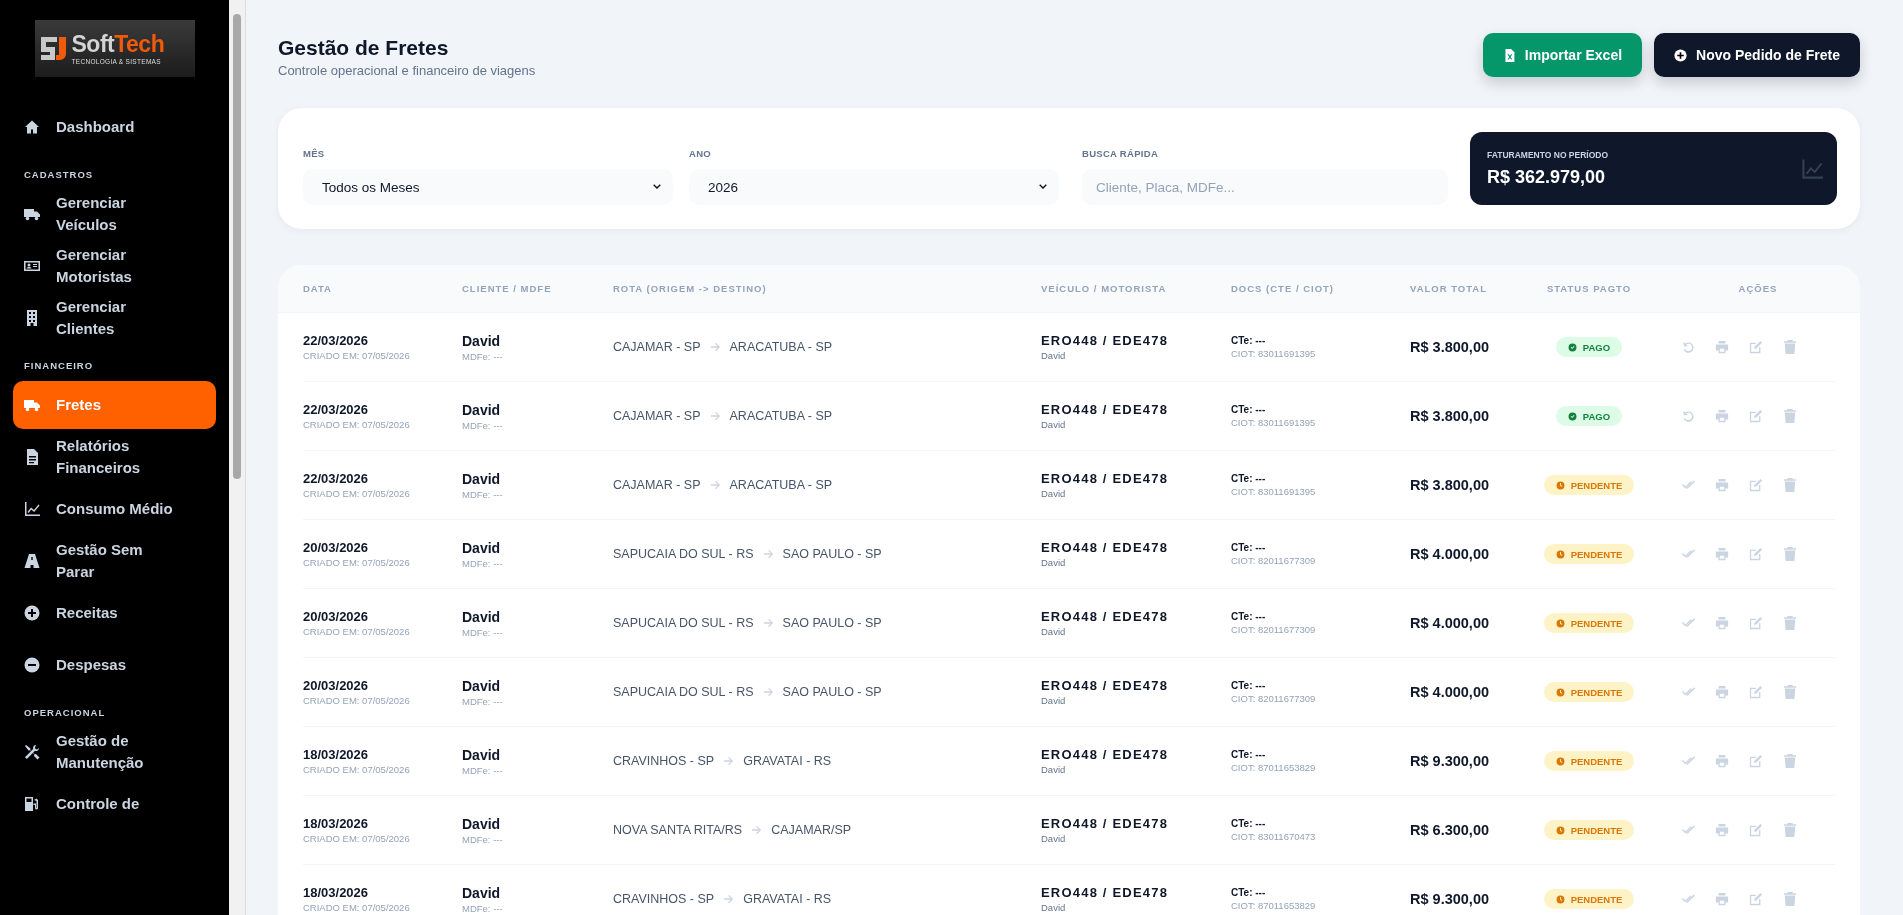 The height and width of the screenshot is (915, 1903). Describe the element at coordinates (1448, 288) in the screenshot. I see `column-header: VALOR TOTAL` at that location.